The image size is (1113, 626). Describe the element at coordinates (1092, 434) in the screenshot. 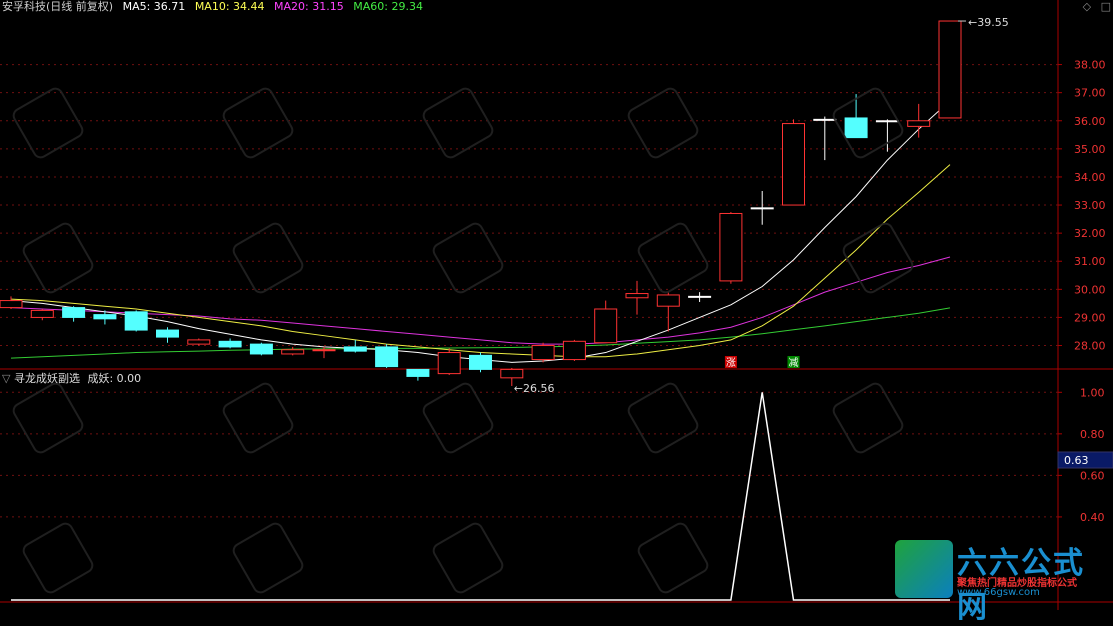

I see `sub-y-tick-label: 0.80` at that location.